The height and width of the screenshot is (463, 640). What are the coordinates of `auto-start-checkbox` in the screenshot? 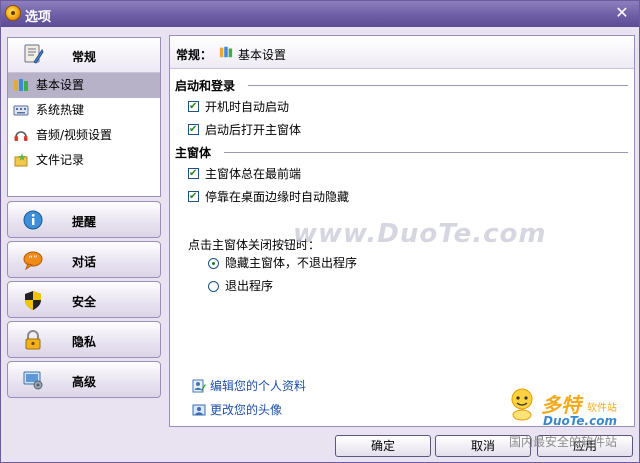 It's located at (193, 107).